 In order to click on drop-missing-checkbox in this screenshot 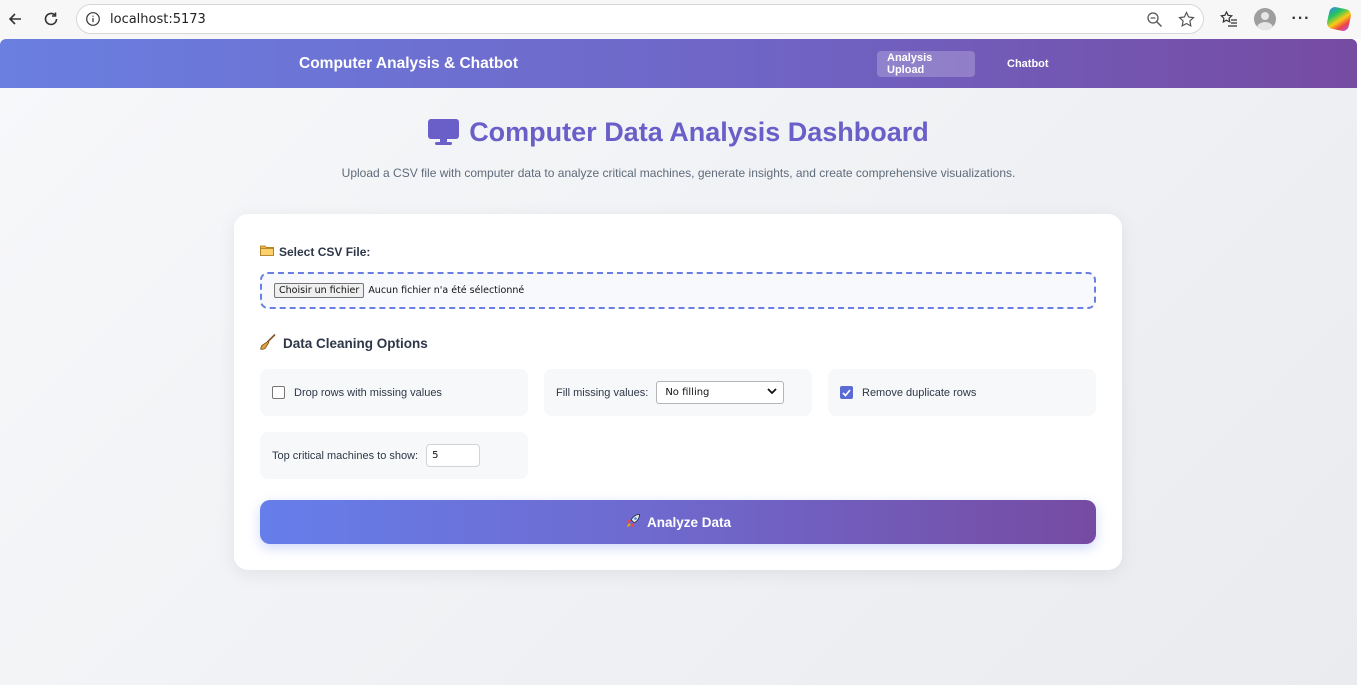, I will do `click(278, 392)`.